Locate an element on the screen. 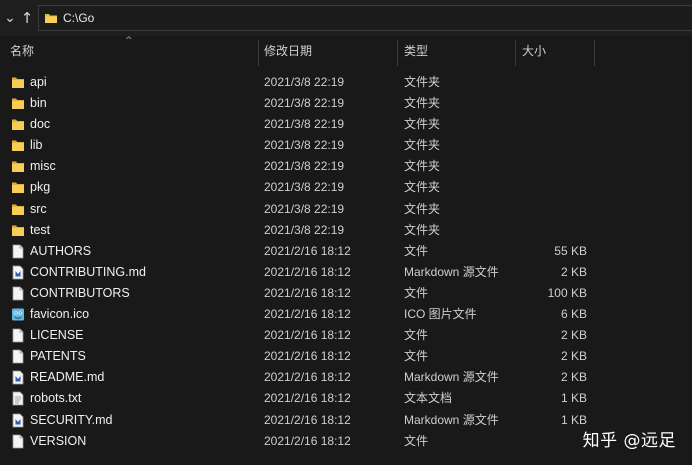  file-name: test is located at coordinates (40, 229).